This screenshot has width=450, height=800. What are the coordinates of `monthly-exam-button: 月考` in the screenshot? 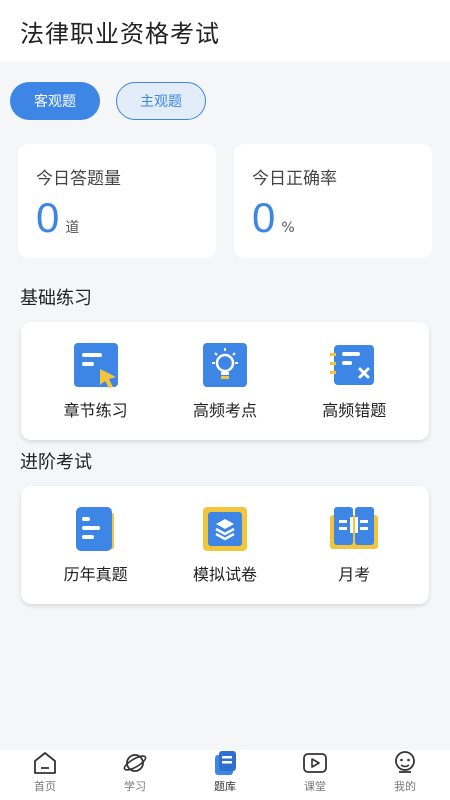 It's located at (354, 545).